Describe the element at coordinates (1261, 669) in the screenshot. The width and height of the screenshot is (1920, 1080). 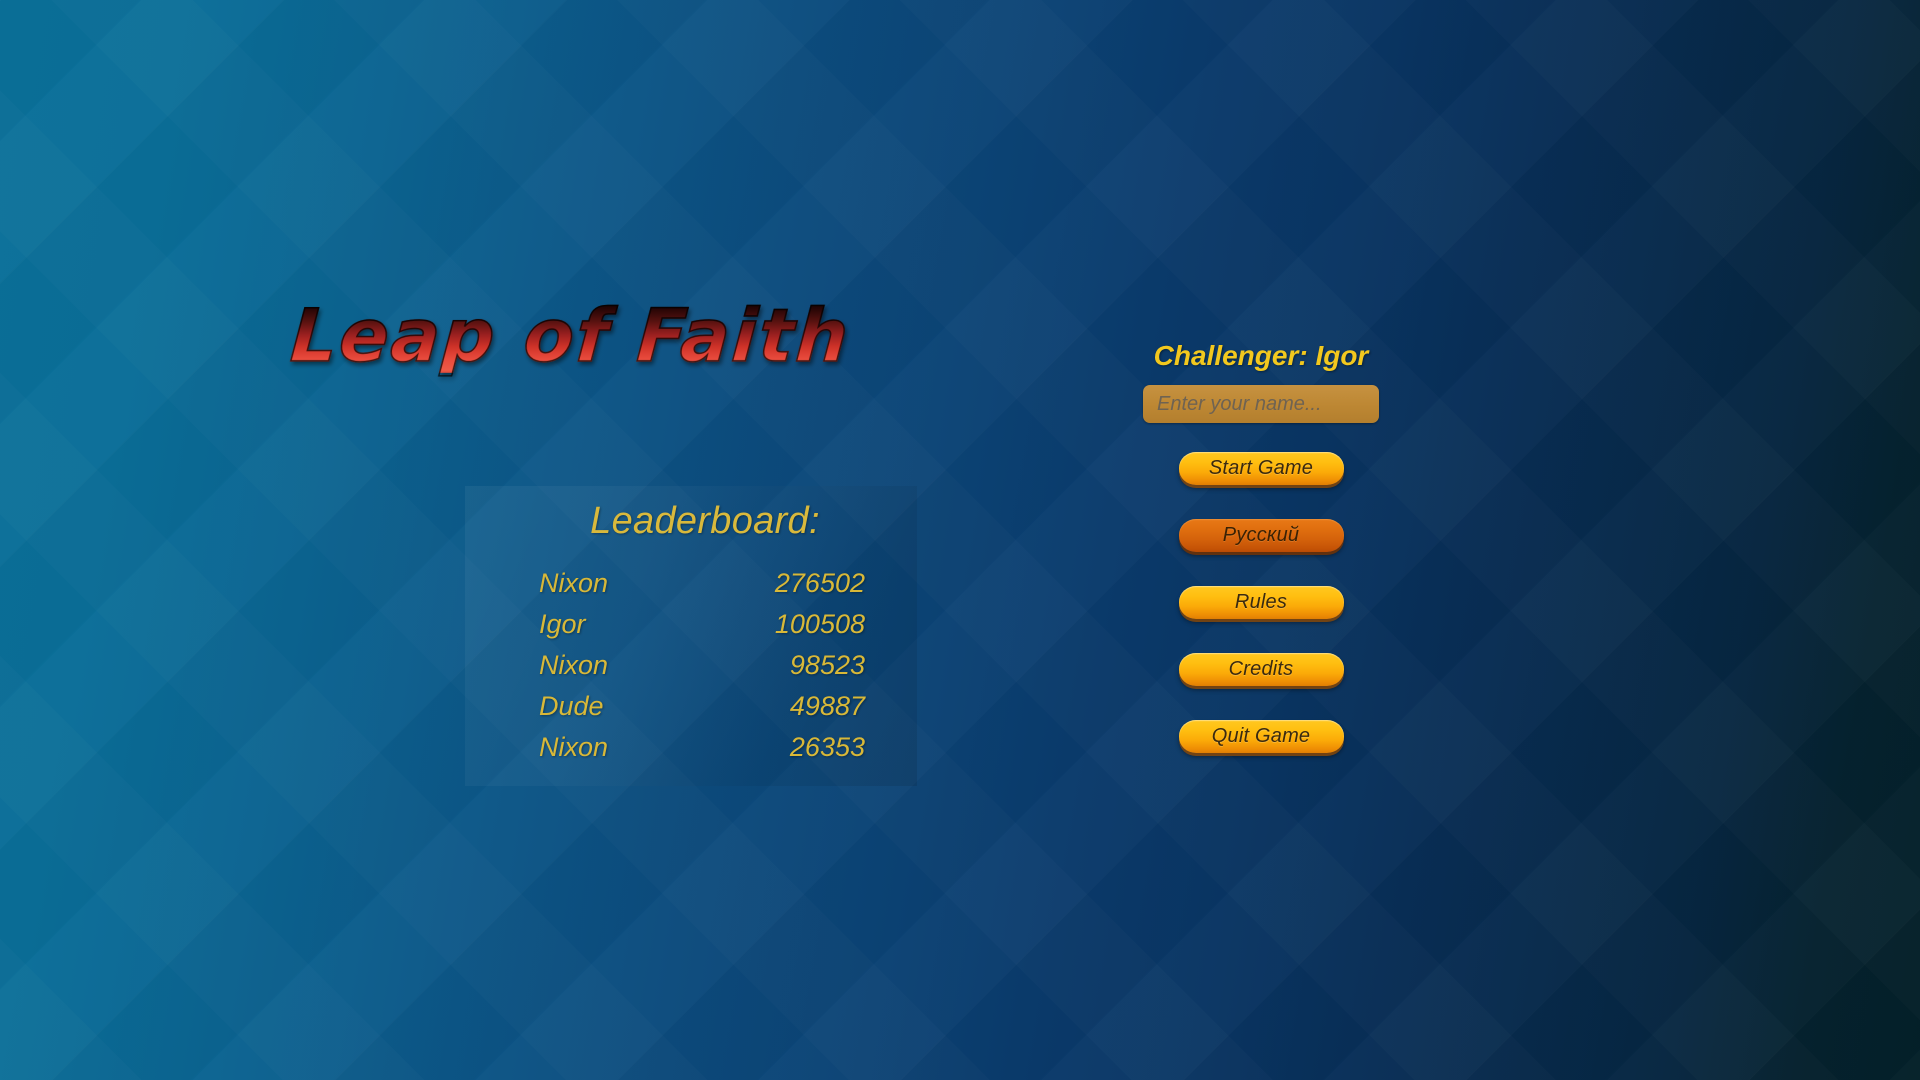
I see `credits-button: Credits` at that location.